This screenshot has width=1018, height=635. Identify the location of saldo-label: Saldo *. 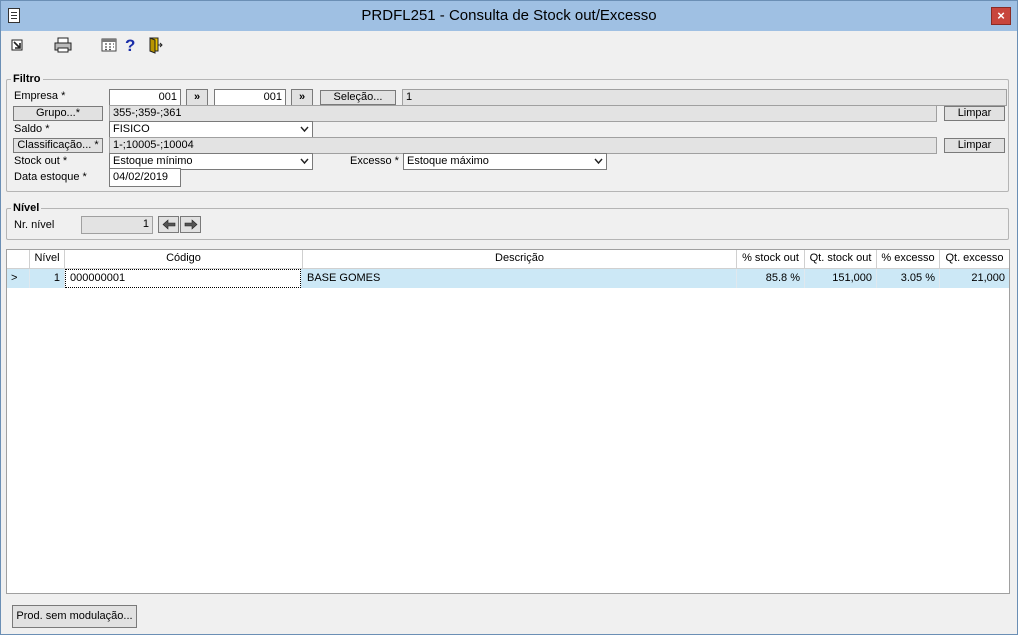
(32, 129).